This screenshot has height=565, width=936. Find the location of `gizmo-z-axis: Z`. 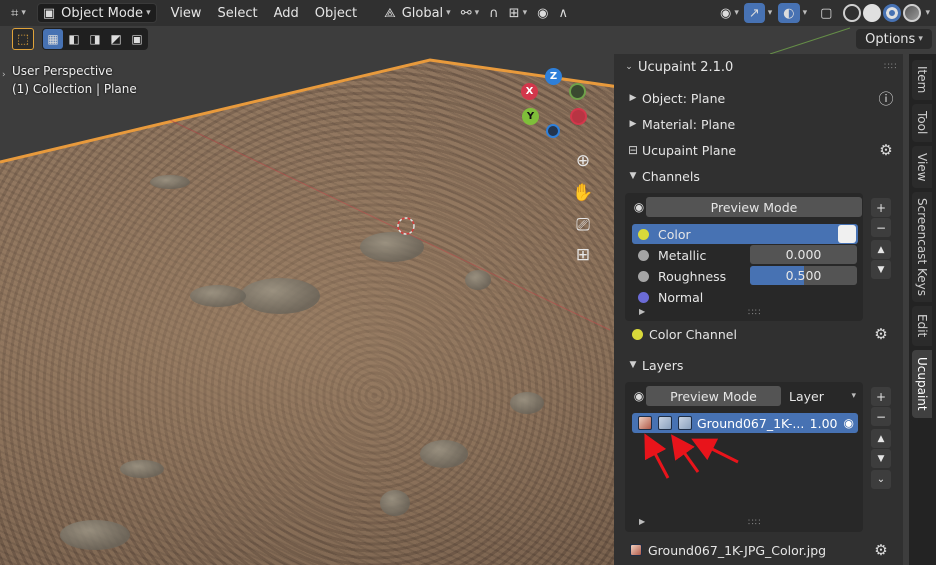

gizmo-z-axis: Z is located at coordinates (553, 76).